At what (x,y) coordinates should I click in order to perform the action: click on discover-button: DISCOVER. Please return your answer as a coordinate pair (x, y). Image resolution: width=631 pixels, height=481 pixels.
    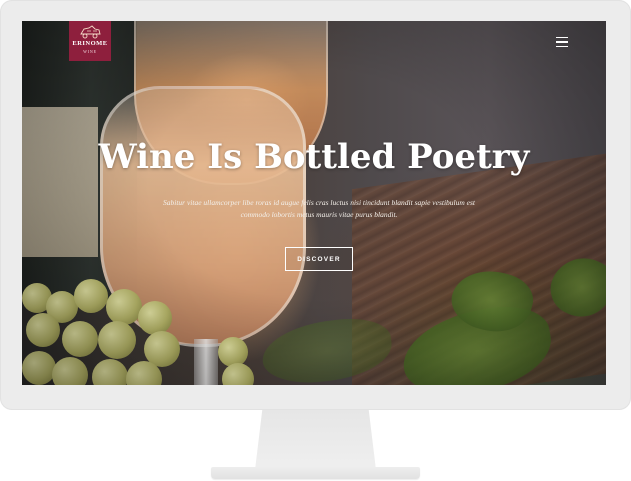
    Looking at the image, I should click on (319, 259).